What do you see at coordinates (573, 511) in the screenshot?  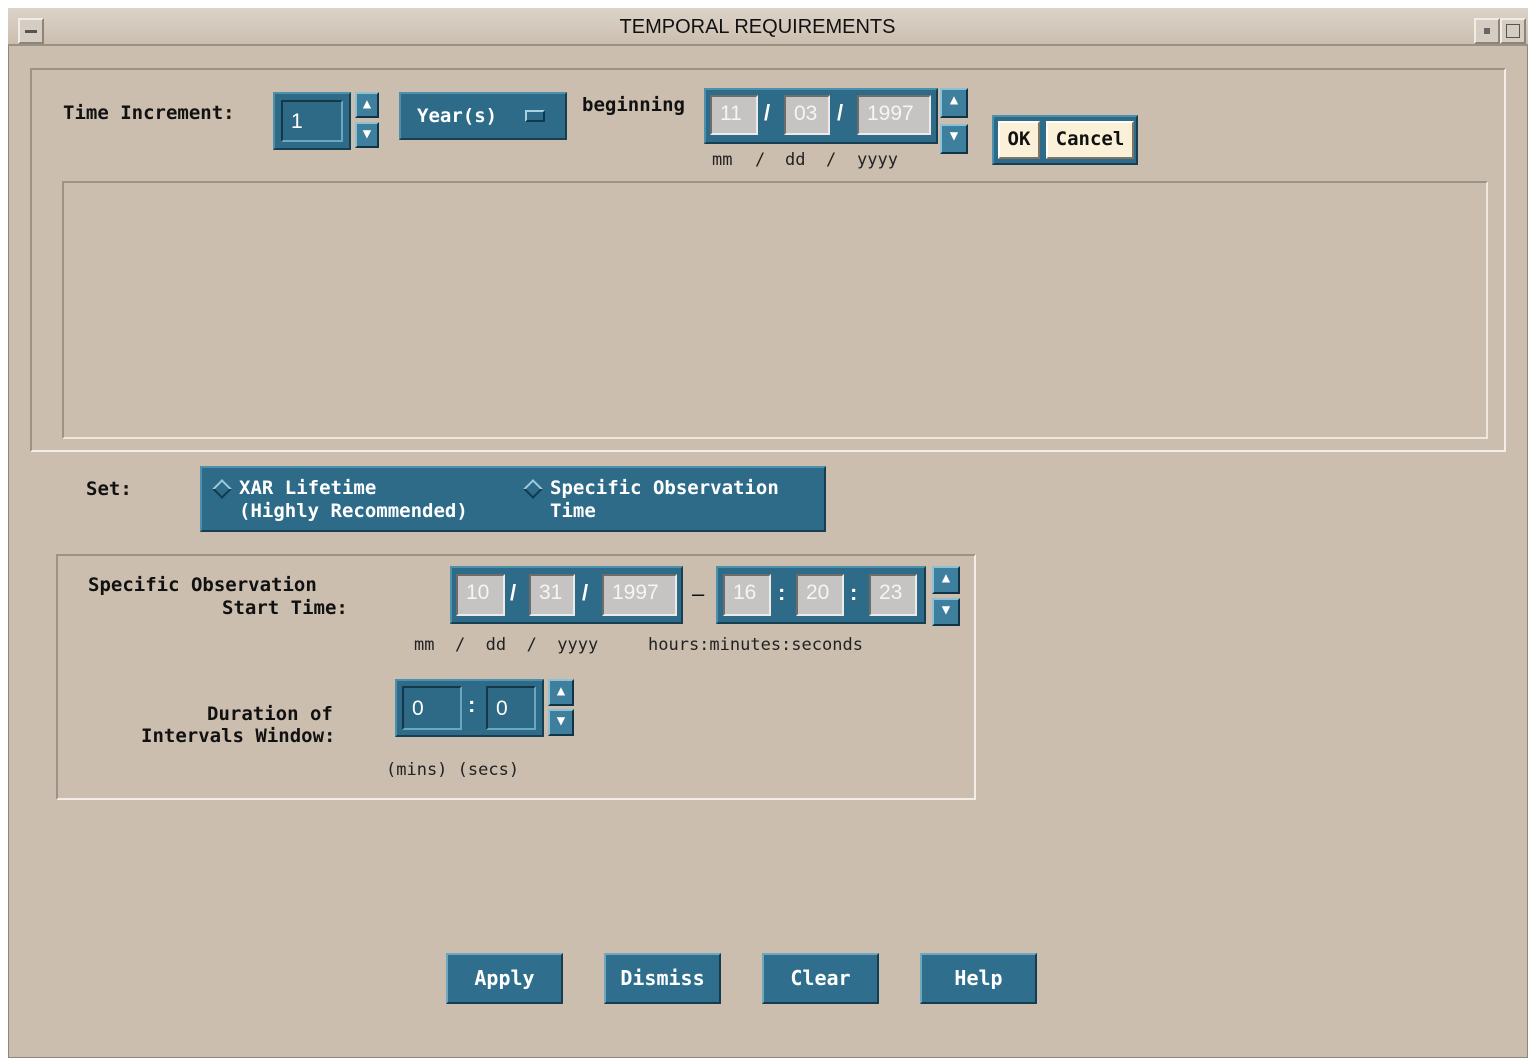 I see `radio-specific-observation-line2: Time` at bounding box center [573, 511].